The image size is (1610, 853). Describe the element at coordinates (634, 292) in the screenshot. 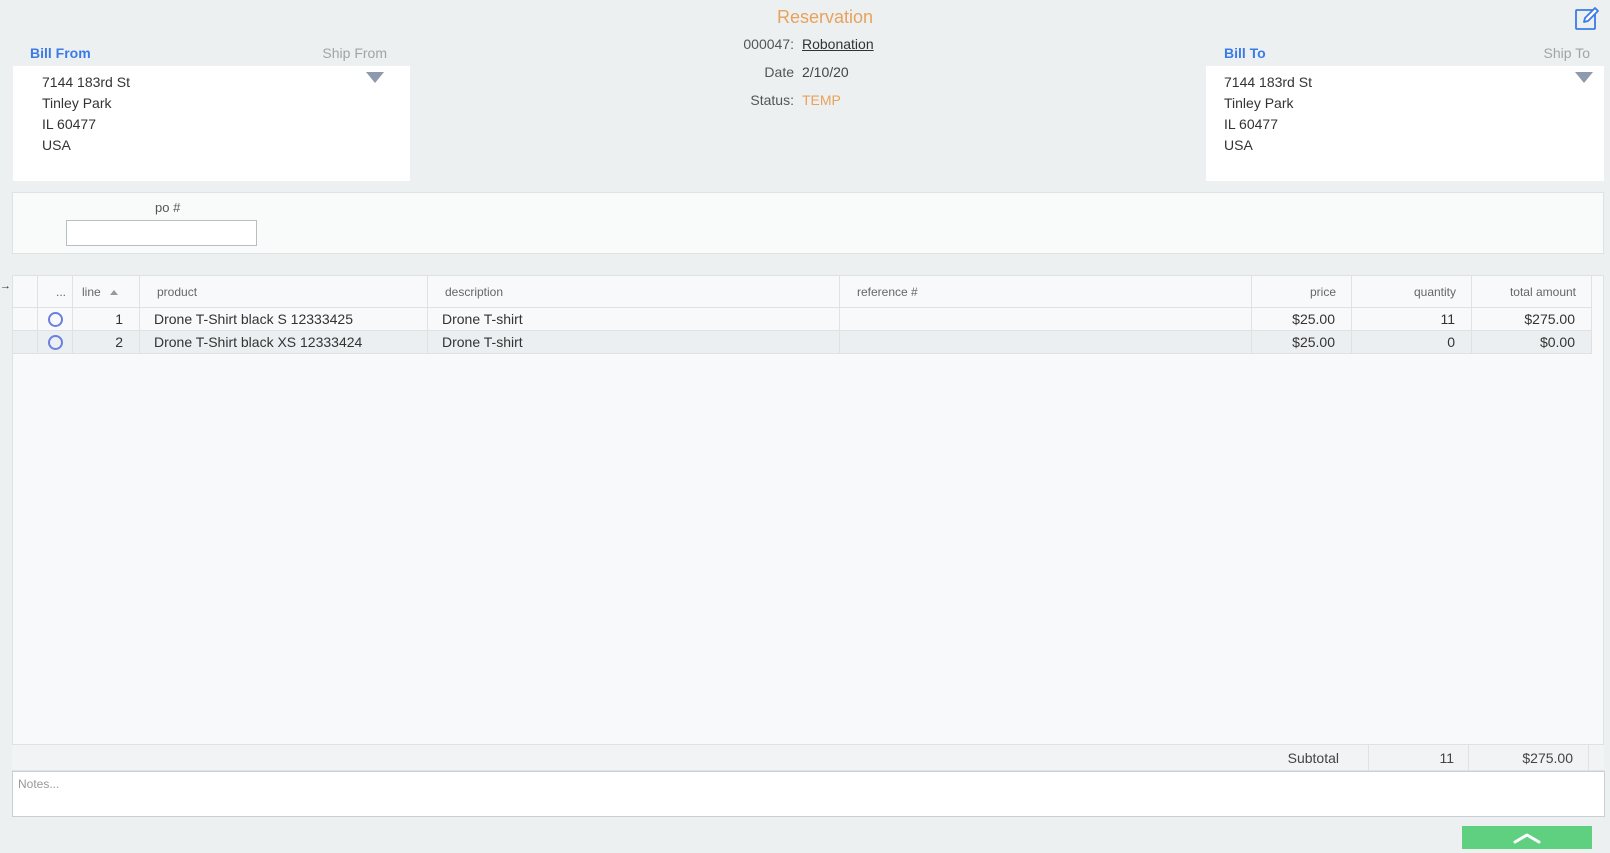

I see `column-header-description: description` at that location.